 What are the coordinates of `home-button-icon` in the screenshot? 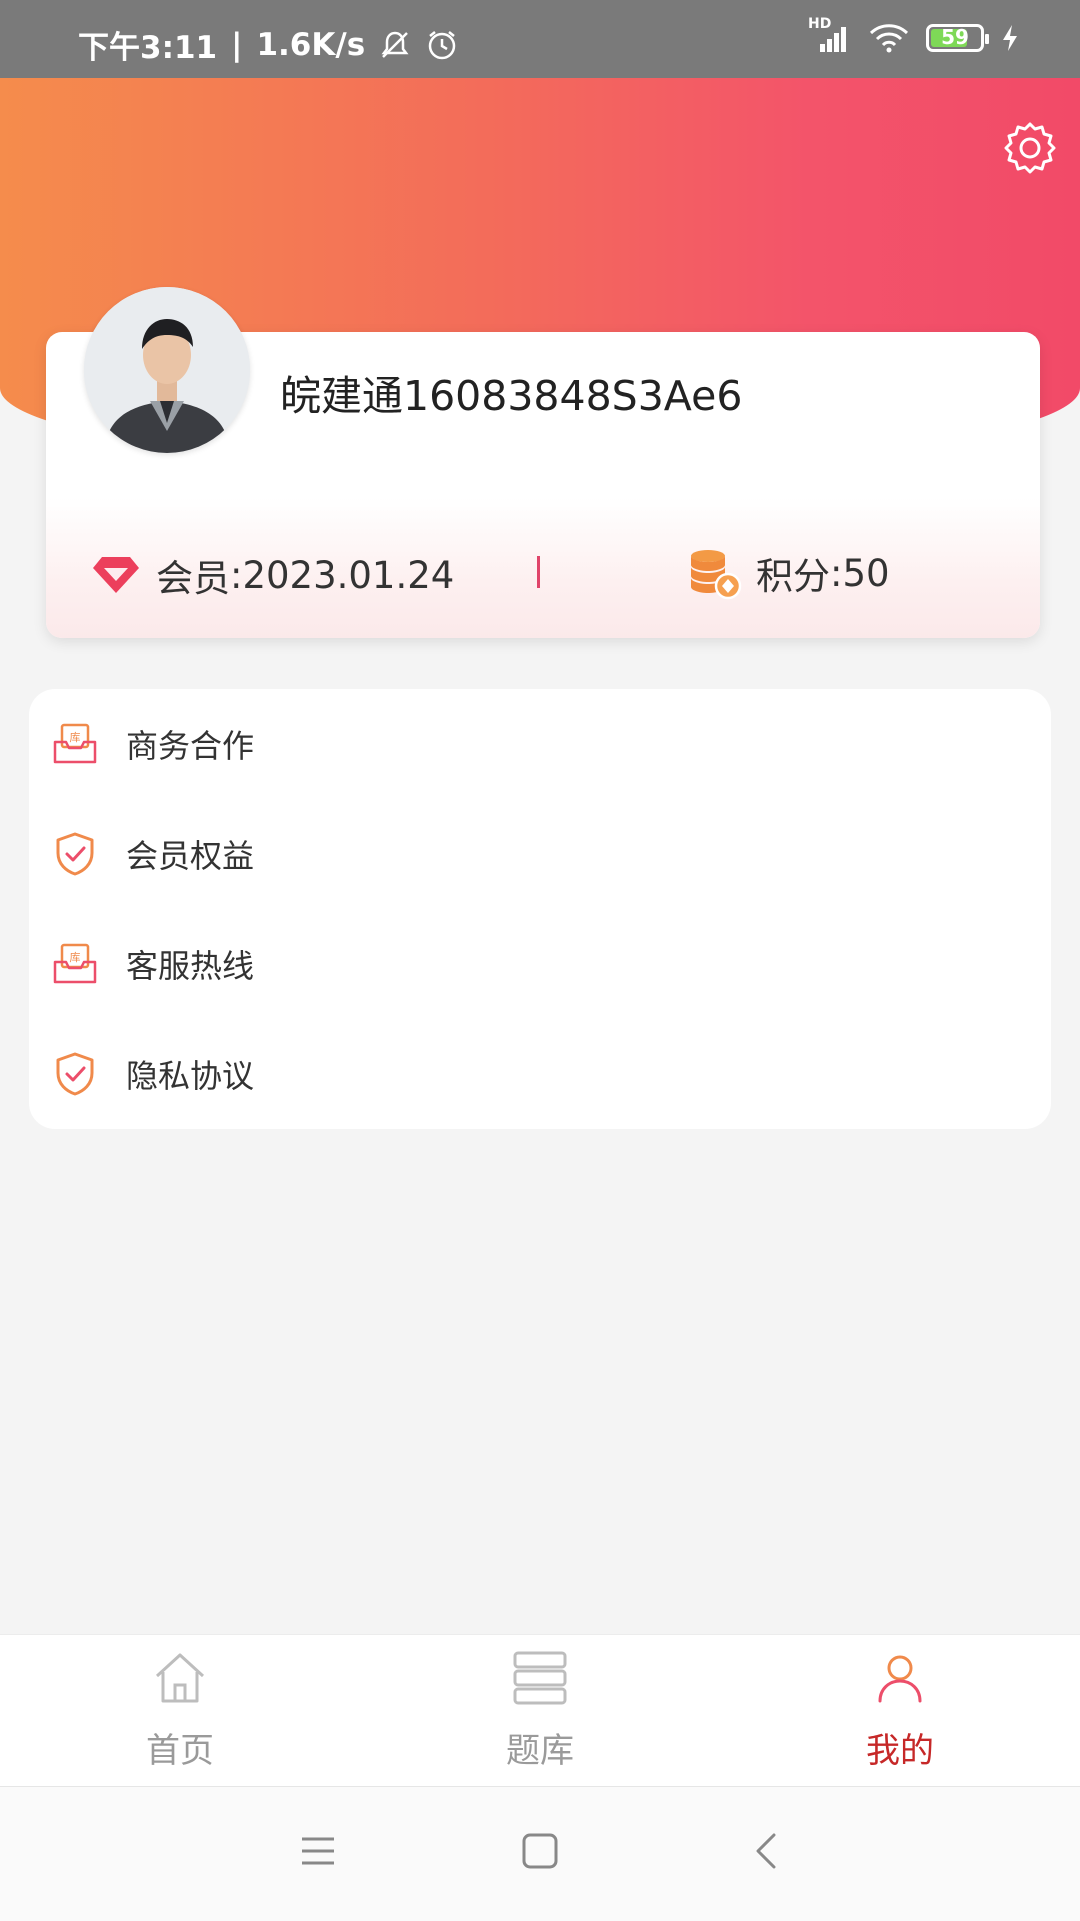 It's located at (540, 1851).